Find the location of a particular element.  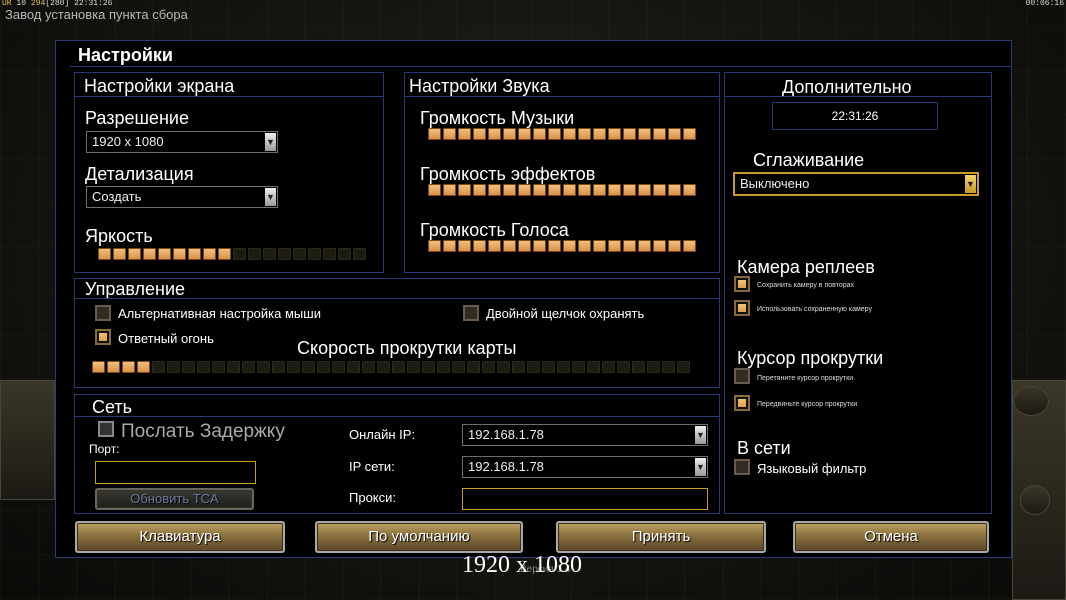

online-ip-select: 192.168.1.78 ▼ is located at coordinates (585, 435).